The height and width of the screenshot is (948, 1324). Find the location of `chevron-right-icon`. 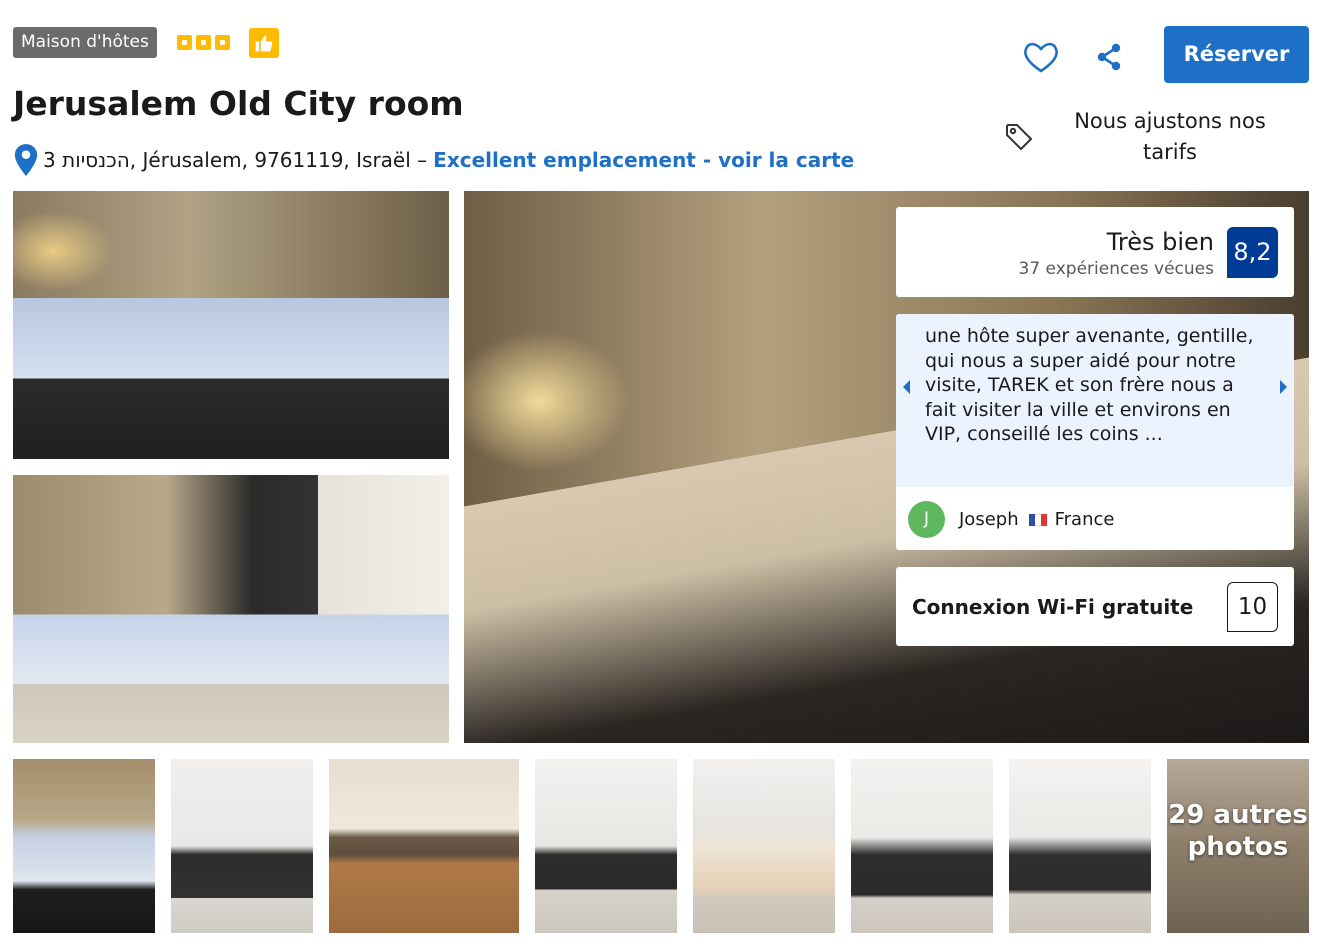

chevron-right-icon is located at coordinates (1283, 387).